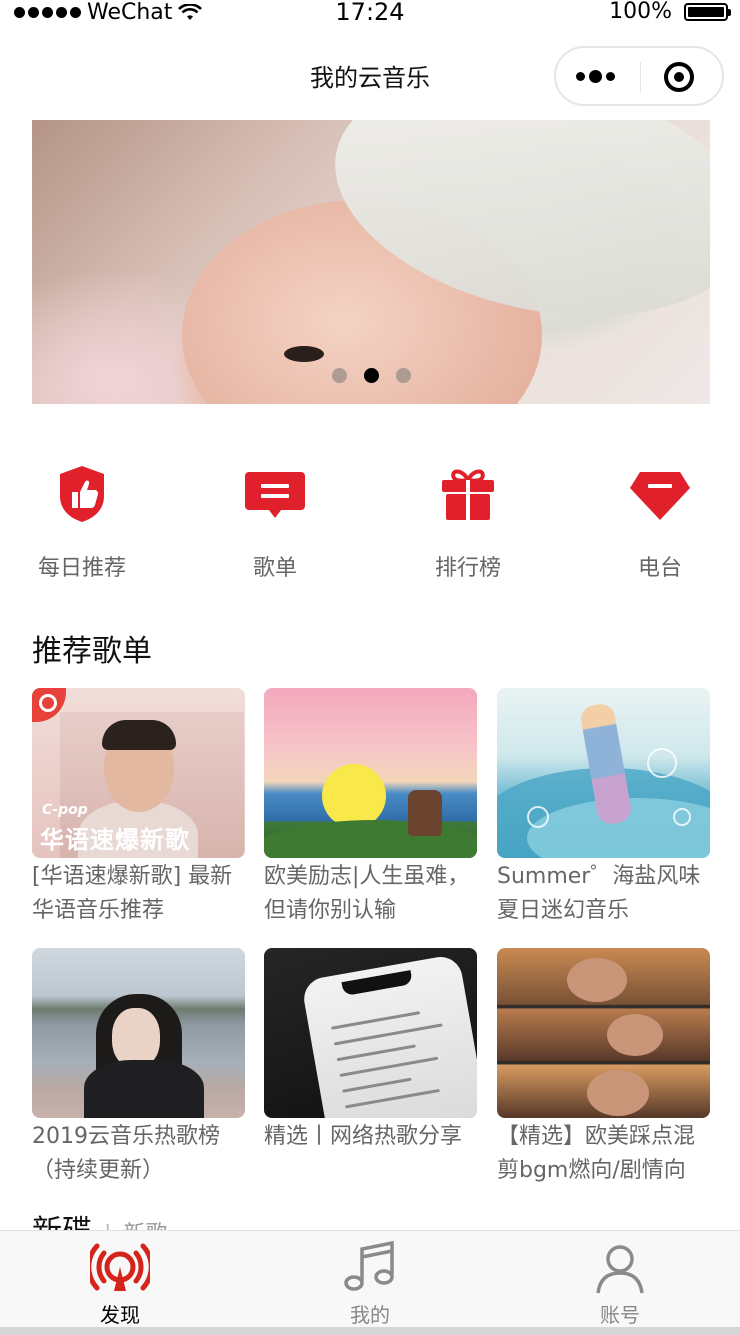  I want to click on capsule-divider, so click(640, 77).